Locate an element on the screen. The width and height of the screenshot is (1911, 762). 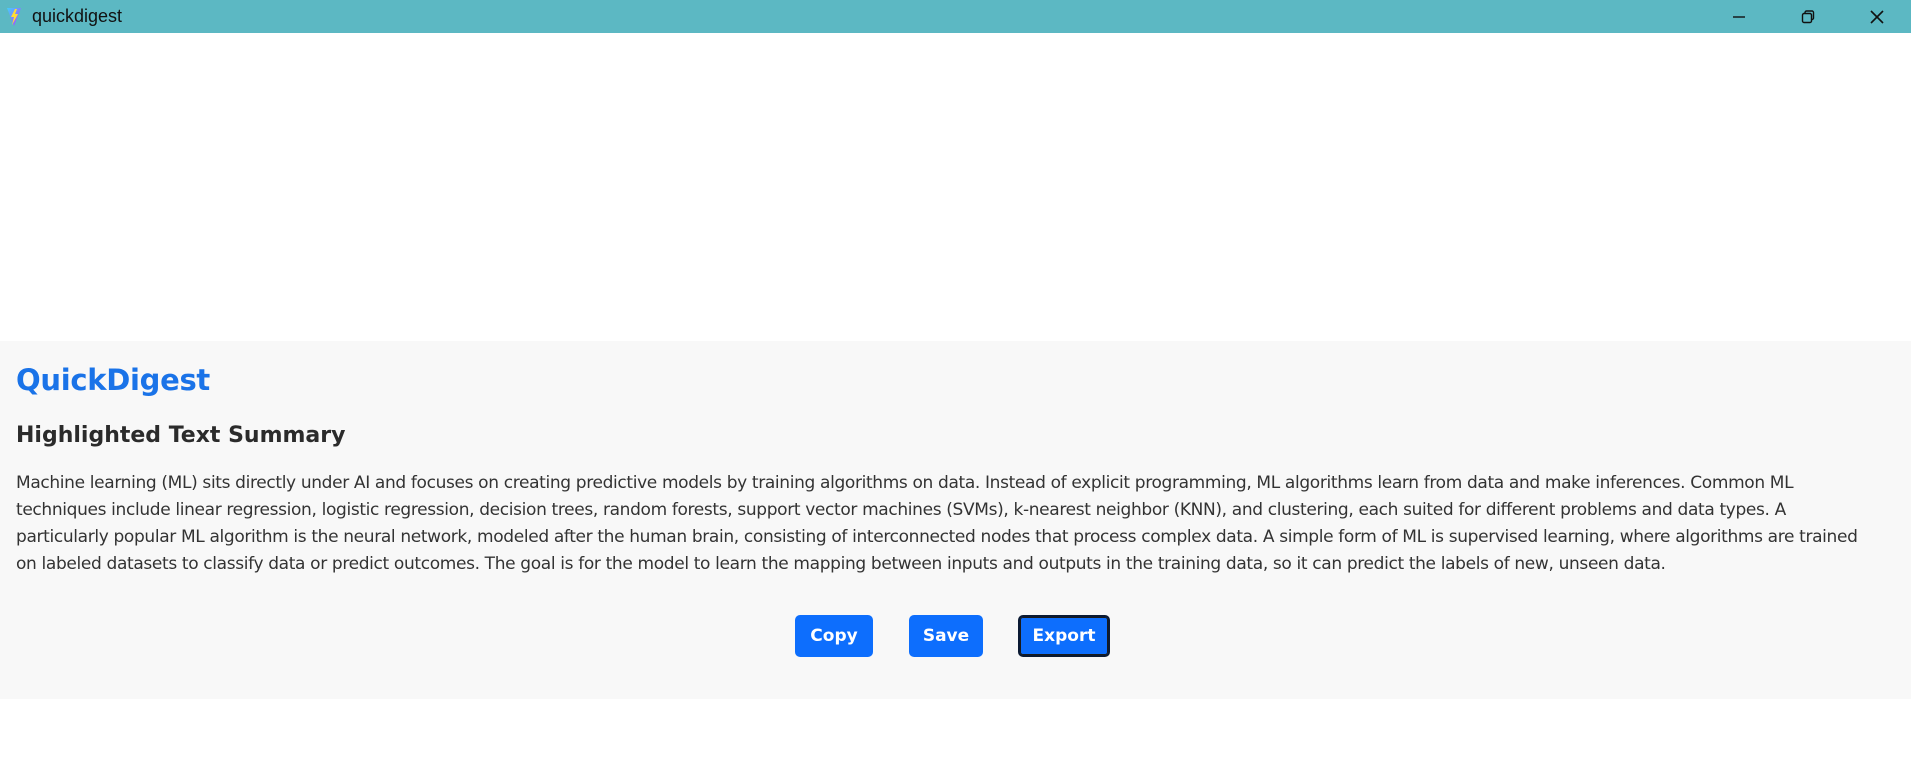
close-button is located at coordinates (1876, 16).